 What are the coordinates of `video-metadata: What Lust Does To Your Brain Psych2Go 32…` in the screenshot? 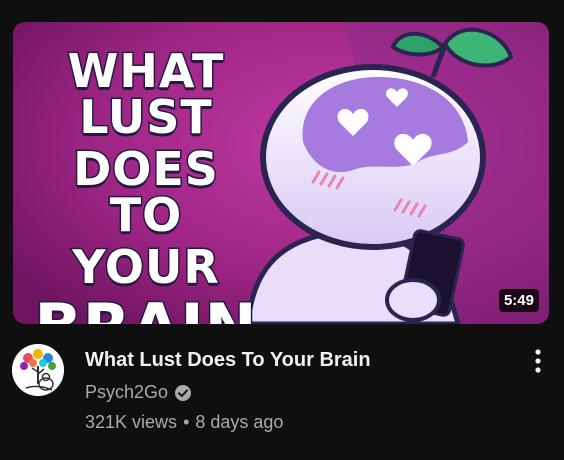 It's located at (295, 389).